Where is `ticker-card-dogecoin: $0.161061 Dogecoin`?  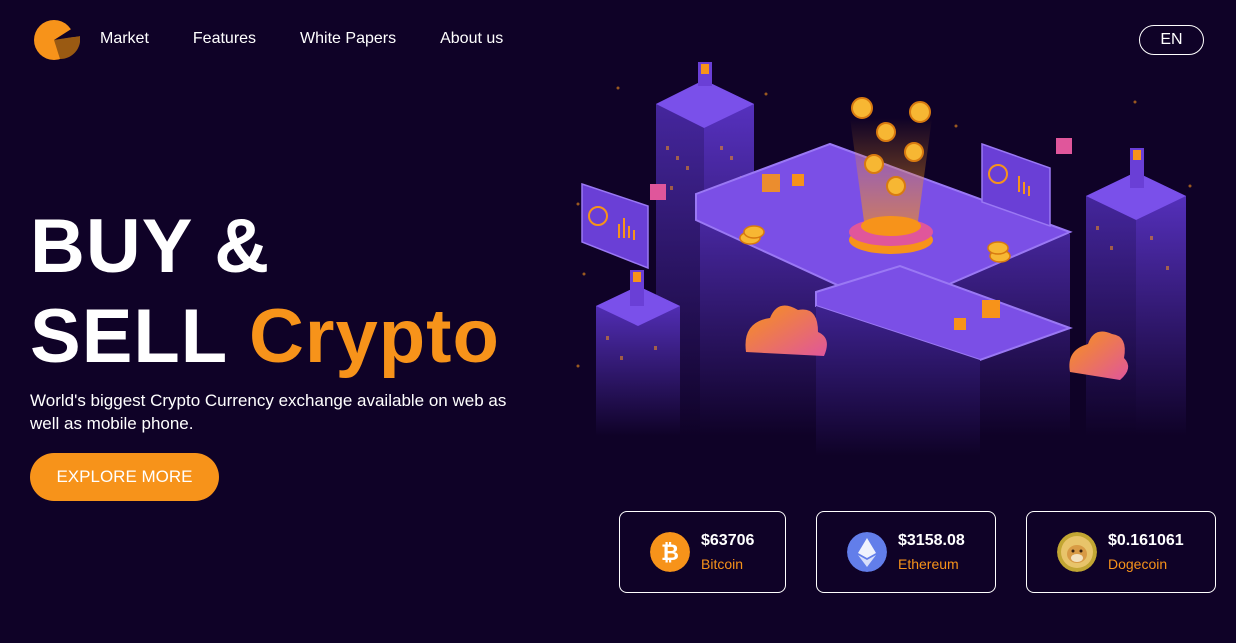
ticker-card-dogecoin: $0.161061 Dogecoin is located at coordinates (1121, 552).